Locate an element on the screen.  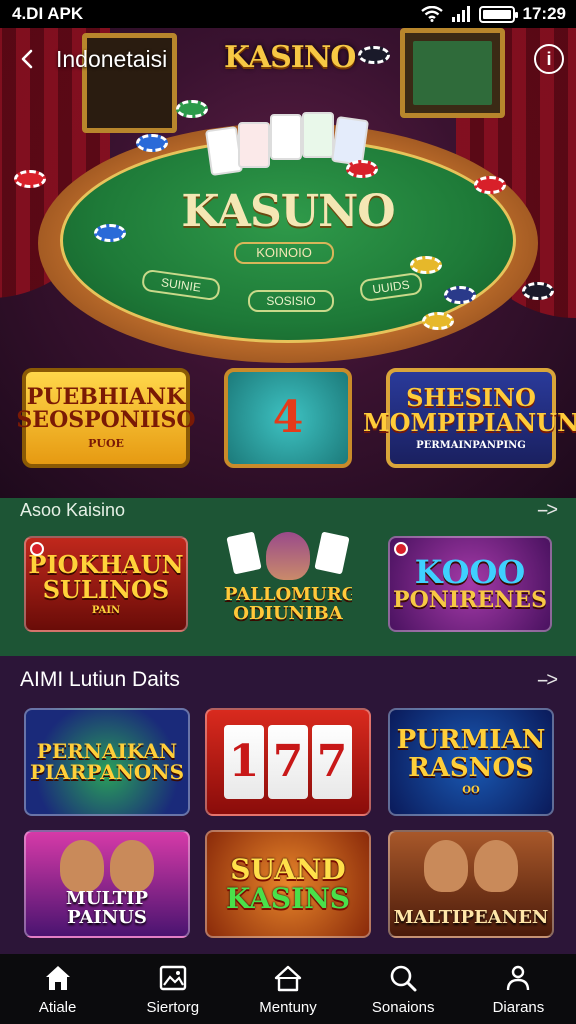
chevron-left-icon is located at coordinates (27, 59).